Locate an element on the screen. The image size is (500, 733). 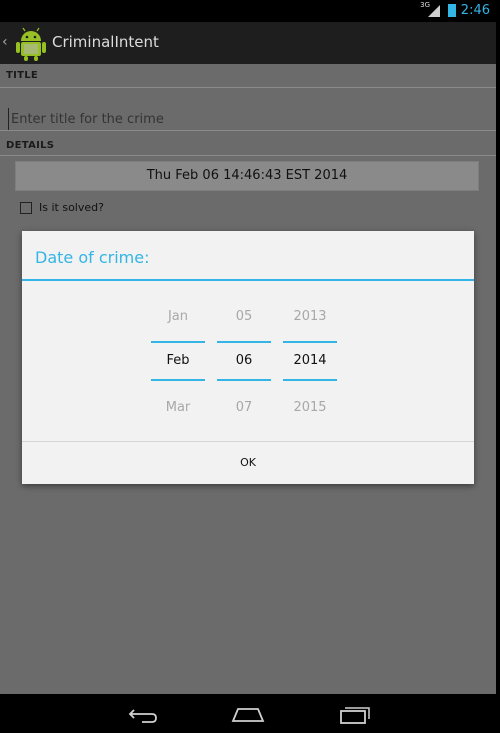
year-picker: 2013 2014 2015 is located at coordinates (310, 354).